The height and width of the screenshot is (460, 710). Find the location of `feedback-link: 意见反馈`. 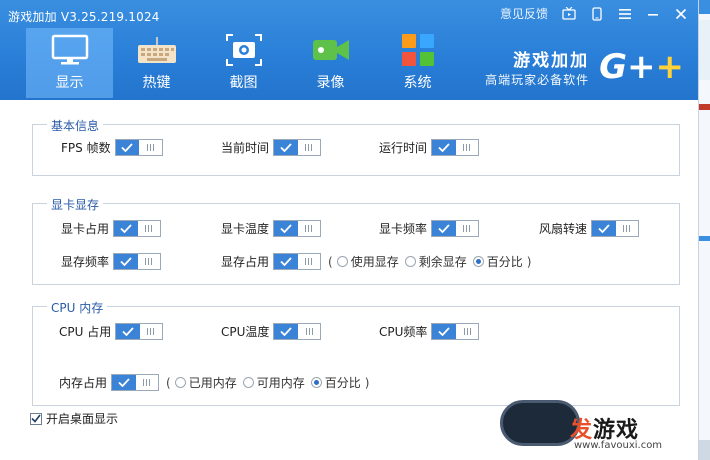

feedback-link: 意见反馈 is located at coordinates (524, 13).